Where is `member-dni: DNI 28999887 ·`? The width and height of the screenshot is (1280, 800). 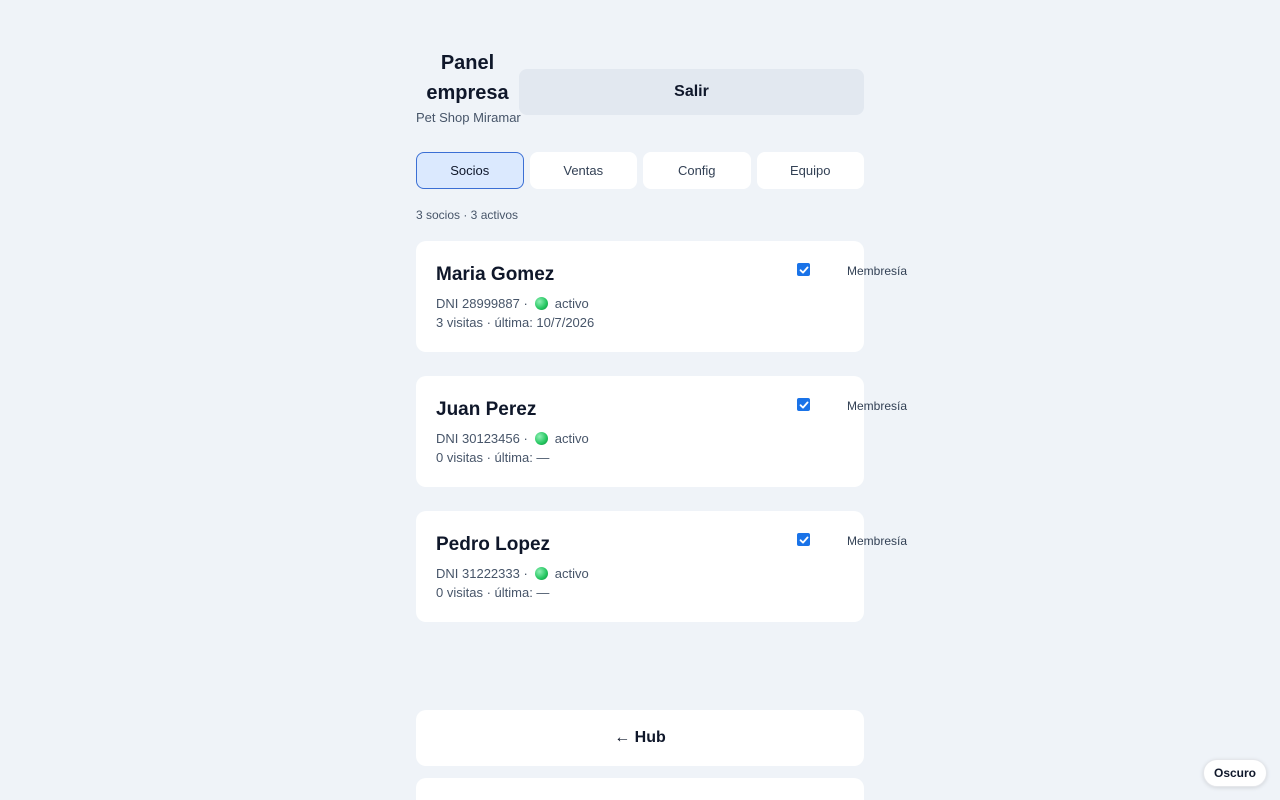
member-dni: DNI 28999887 · is located at coordinates (482, 303).